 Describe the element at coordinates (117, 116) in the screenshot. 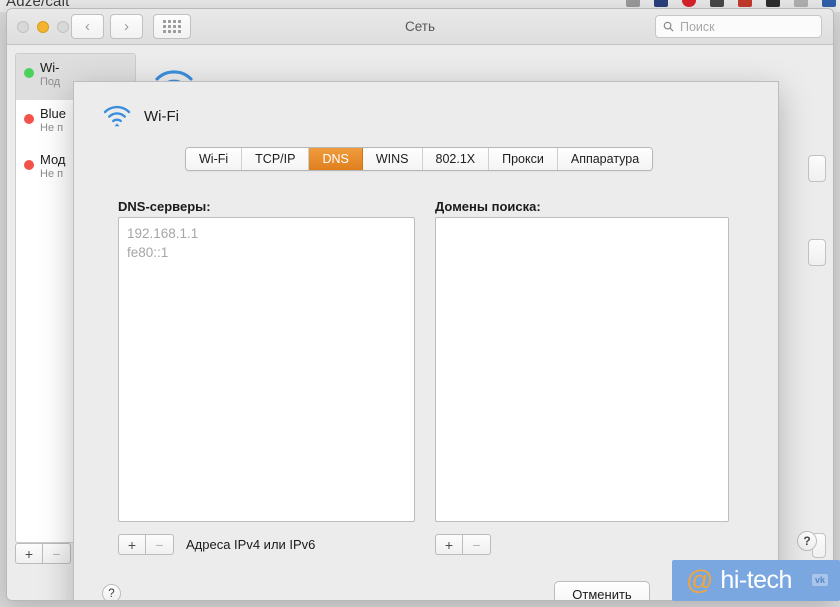

I see `wifi-icon` at that location.